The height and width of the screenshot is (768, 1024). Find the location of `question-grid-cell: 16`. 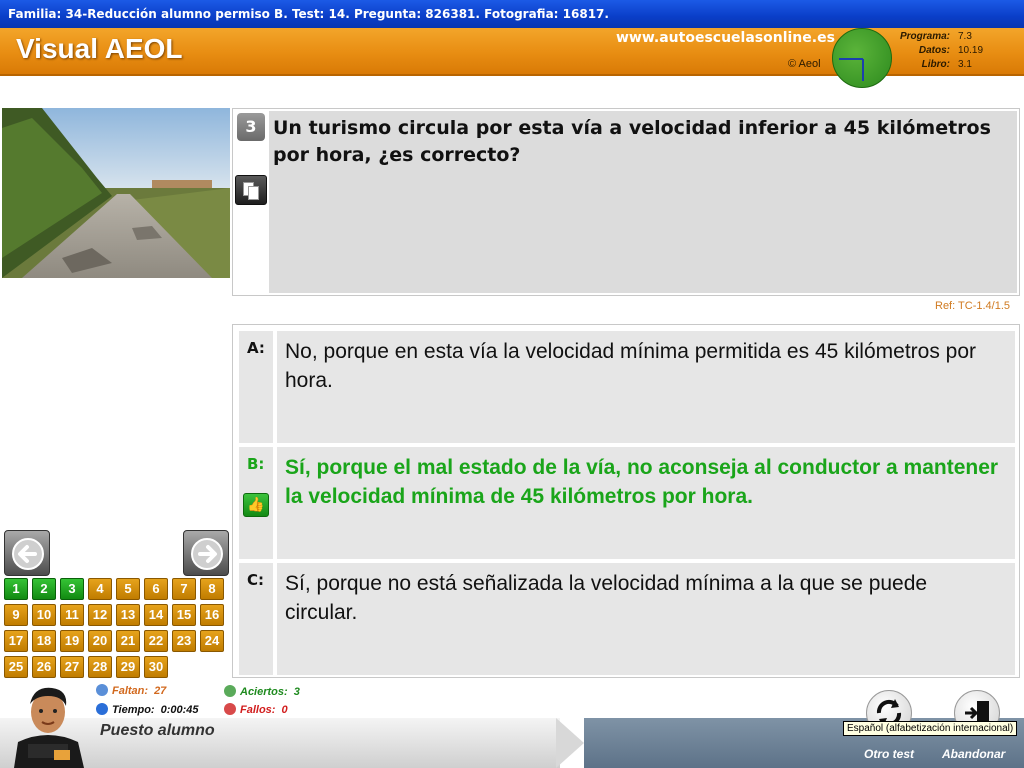

question-grid-cell: 16 is located at coordinates (212, 615).